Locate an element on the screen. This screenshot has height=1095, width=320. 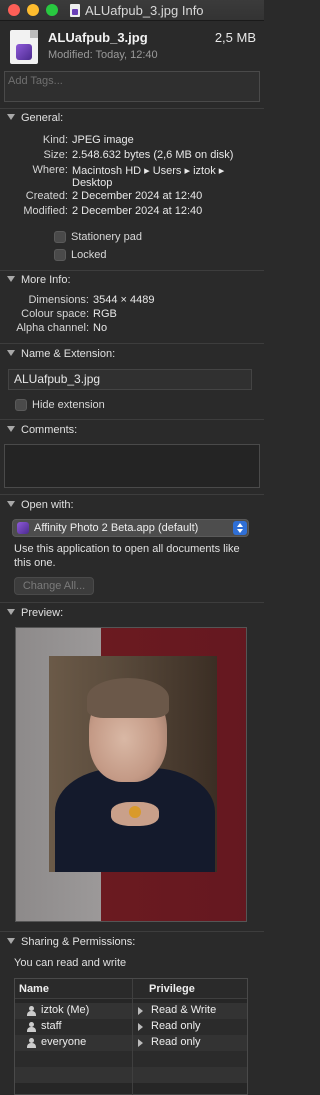
permission-user: staff is located at coordinates (51, 1026).